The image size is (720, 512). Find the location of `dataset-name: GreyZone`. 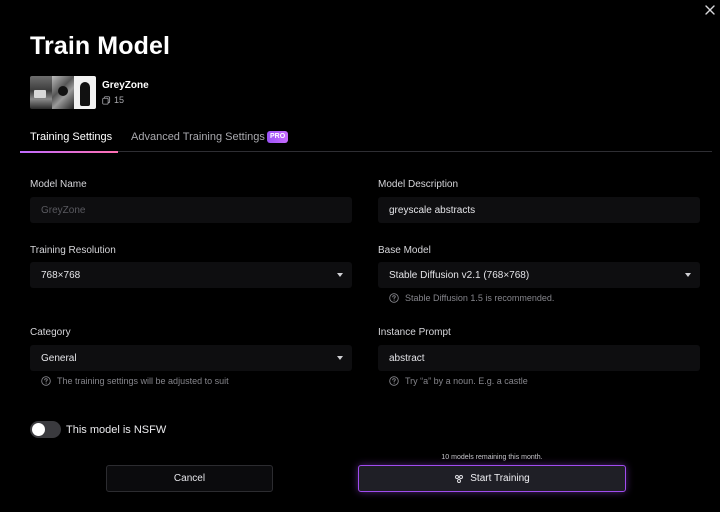

dataset-name: GreyZone is located at coordinates (125, 85).